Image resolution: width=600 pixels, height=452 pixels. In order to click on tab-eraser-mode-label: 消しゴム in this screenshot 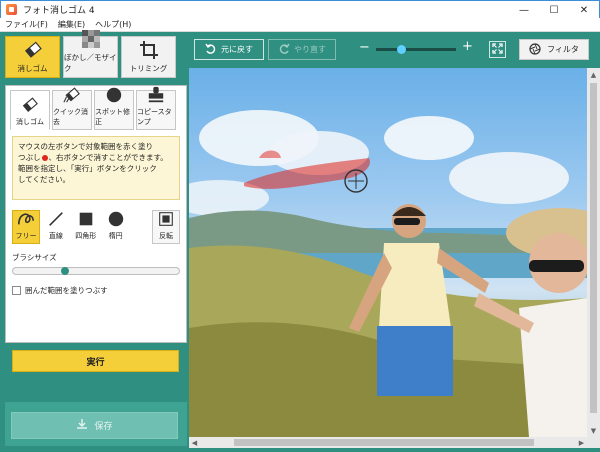, I will do `click(32, 68)`.